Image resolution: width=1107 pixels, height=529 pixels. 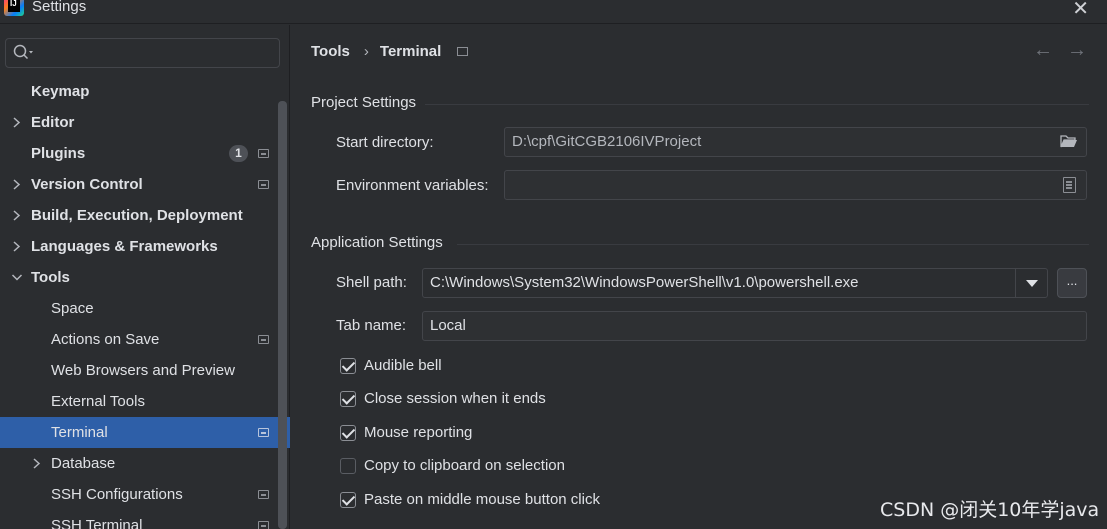 I want to click on start-directory-value: D:\cpf\GitCGB2106IVProject, so click(x=607, y=141).